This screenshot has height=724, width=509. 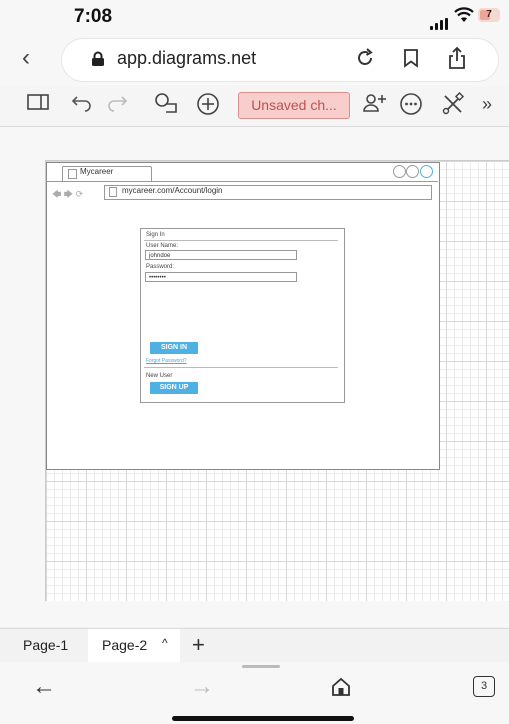 What do you see at coordinates (341, 689) in the screenshot?
I see `home-icon` at bounding box center [341, 689].